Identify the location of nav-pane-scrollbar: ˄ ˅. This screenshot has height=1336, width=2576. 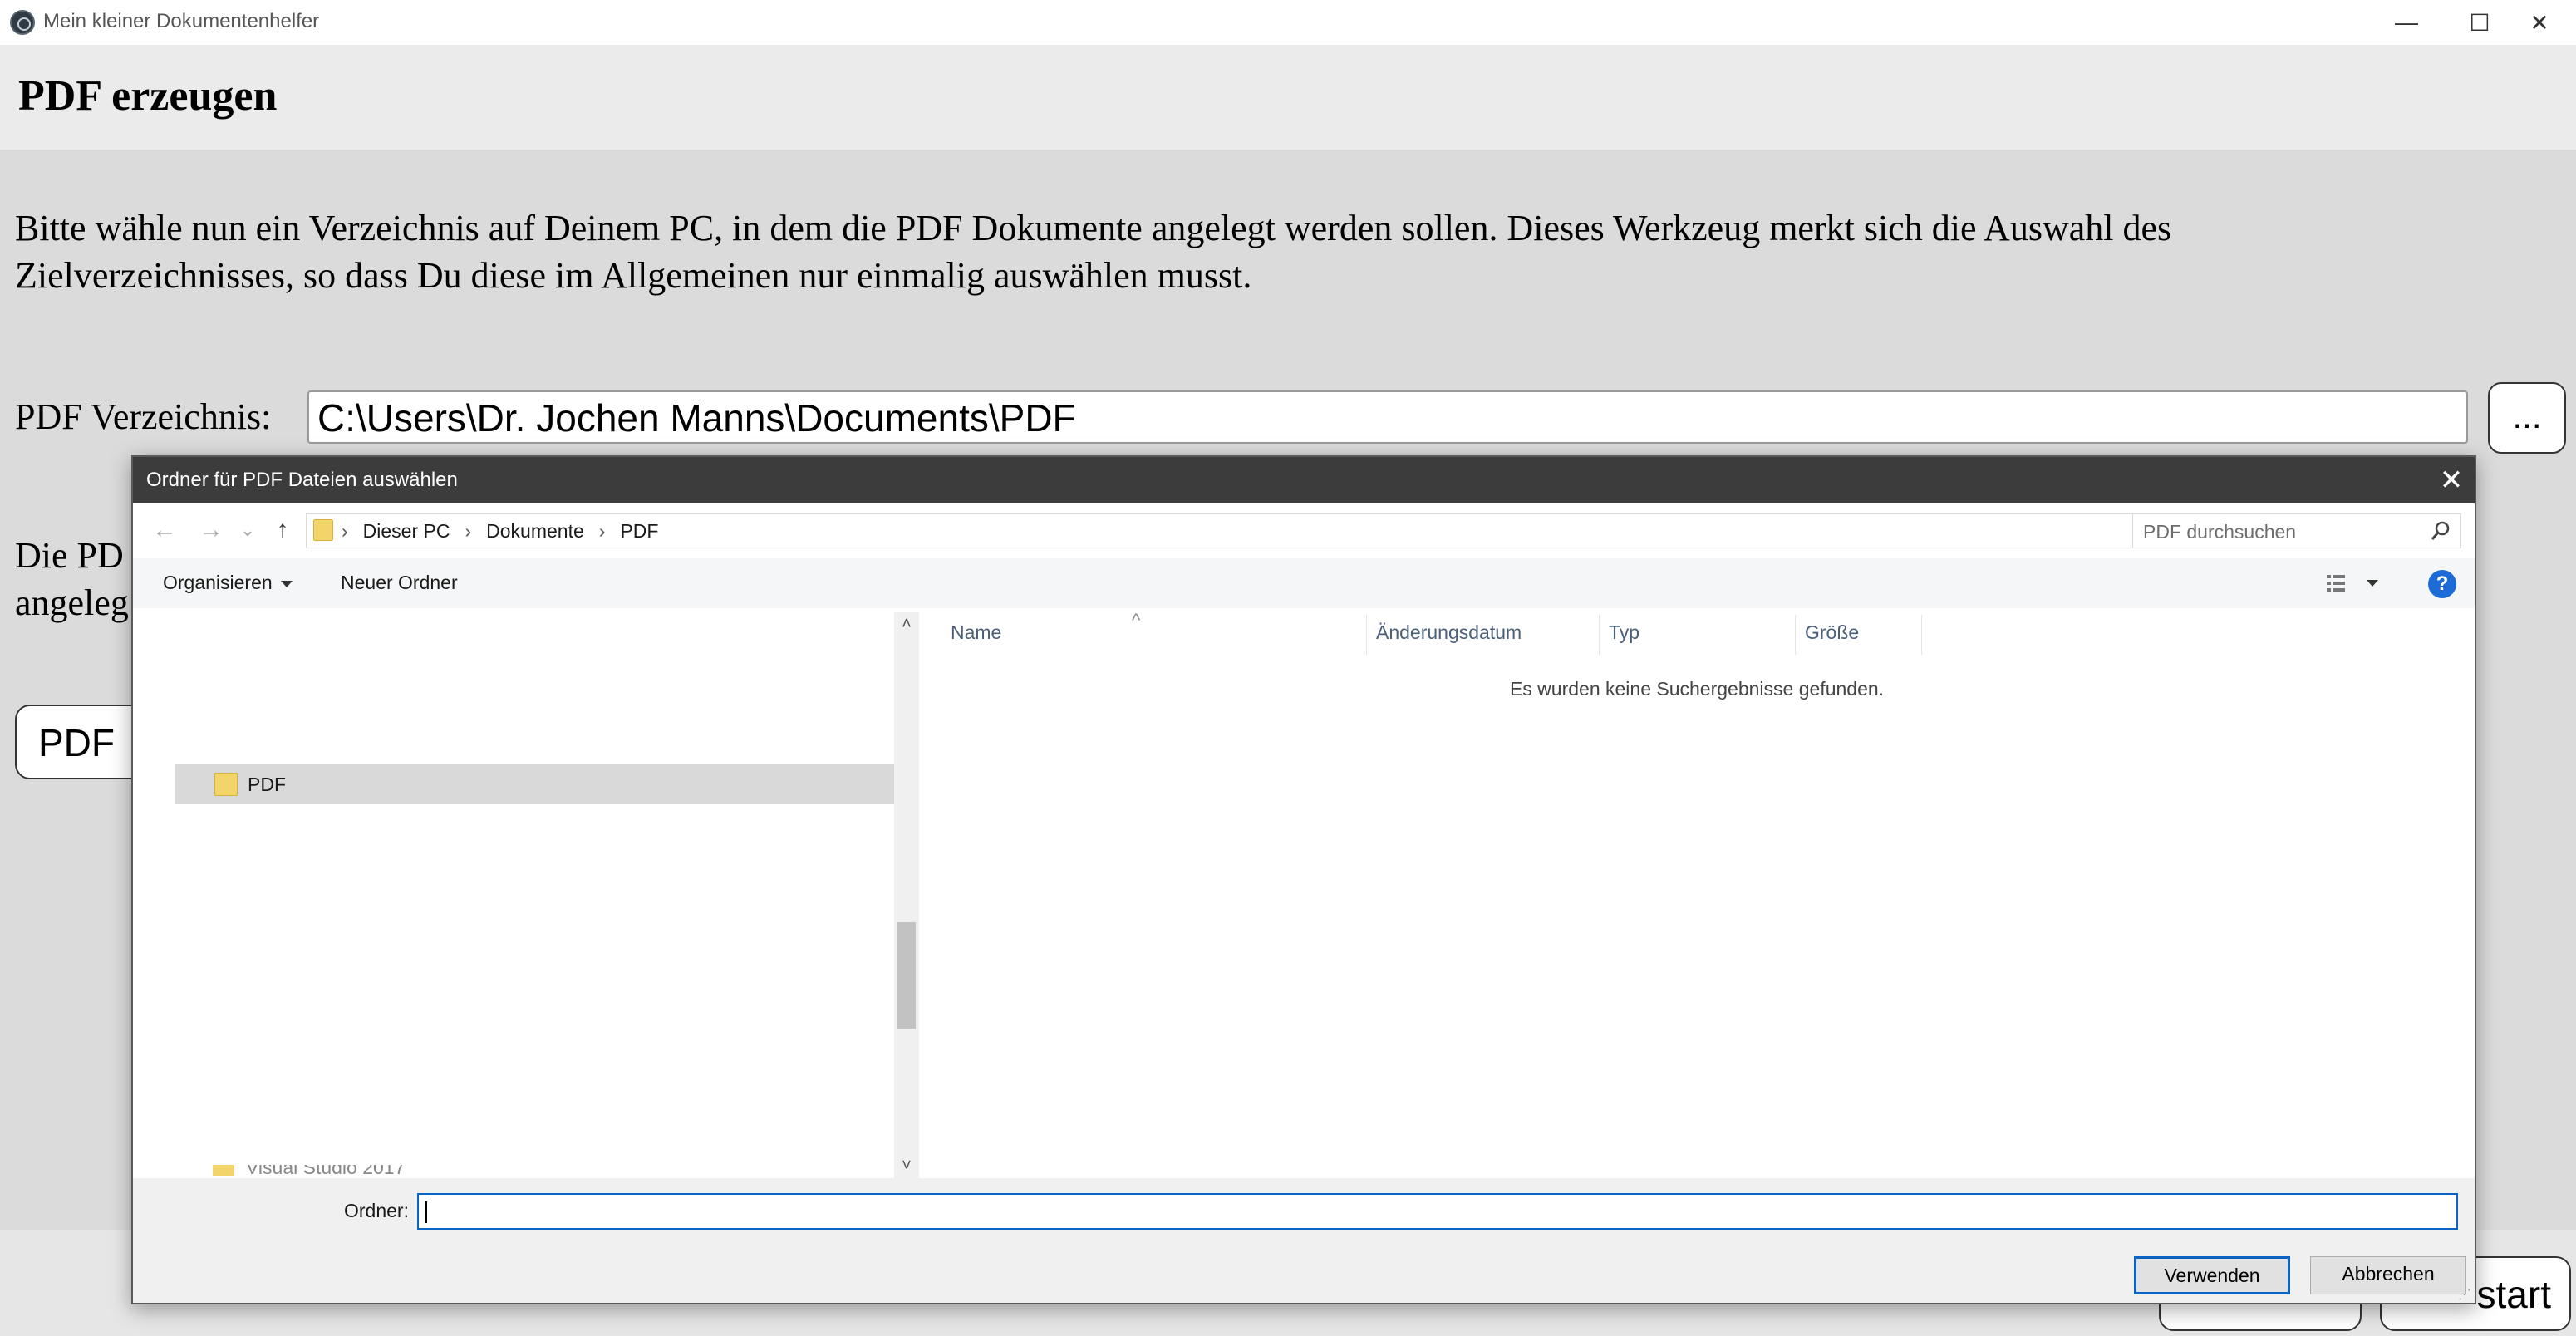
(906, 895).